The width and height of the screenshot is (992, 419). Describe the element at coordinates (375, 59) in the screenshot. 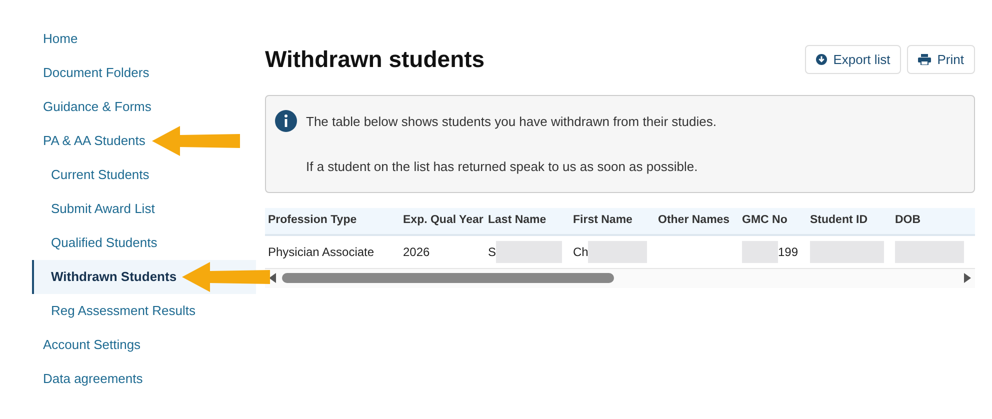

I see `page-title: Withdrawn students` at that location.